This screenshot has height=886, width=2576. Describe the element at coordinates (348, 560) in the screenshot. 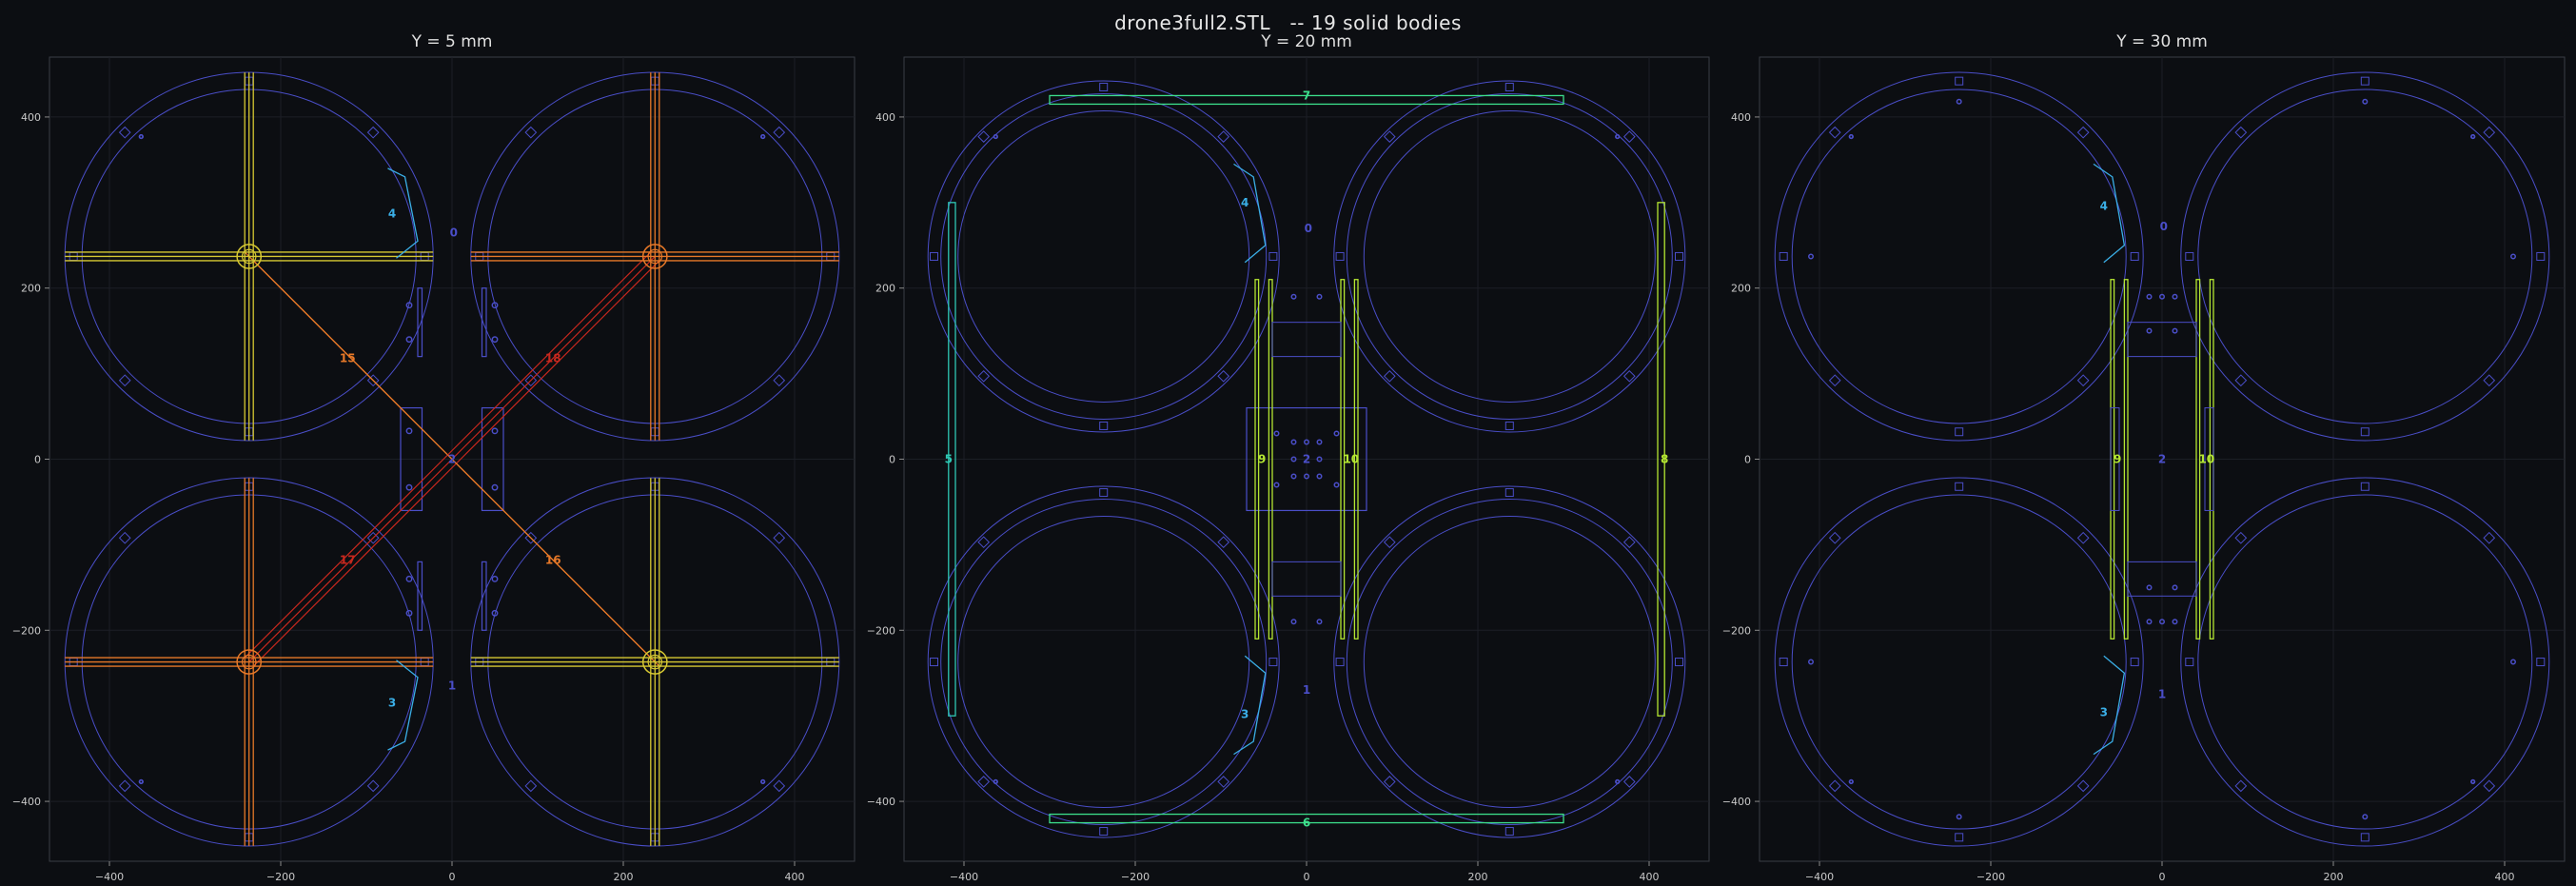

I see `body-label: 17` at that location.